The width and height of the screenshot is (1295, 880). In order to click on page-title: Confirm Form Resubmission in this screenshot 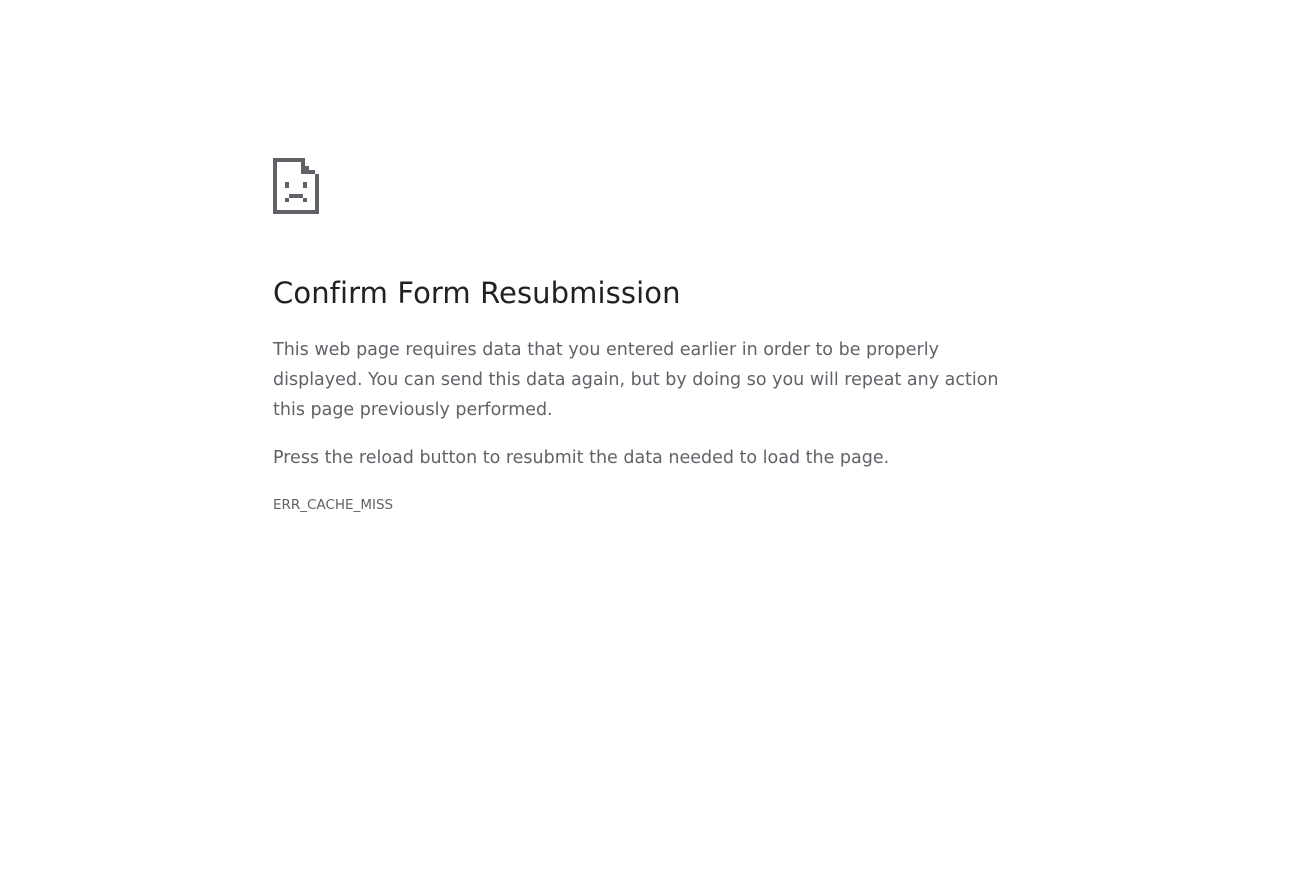, I will do `click(477, 293)`.